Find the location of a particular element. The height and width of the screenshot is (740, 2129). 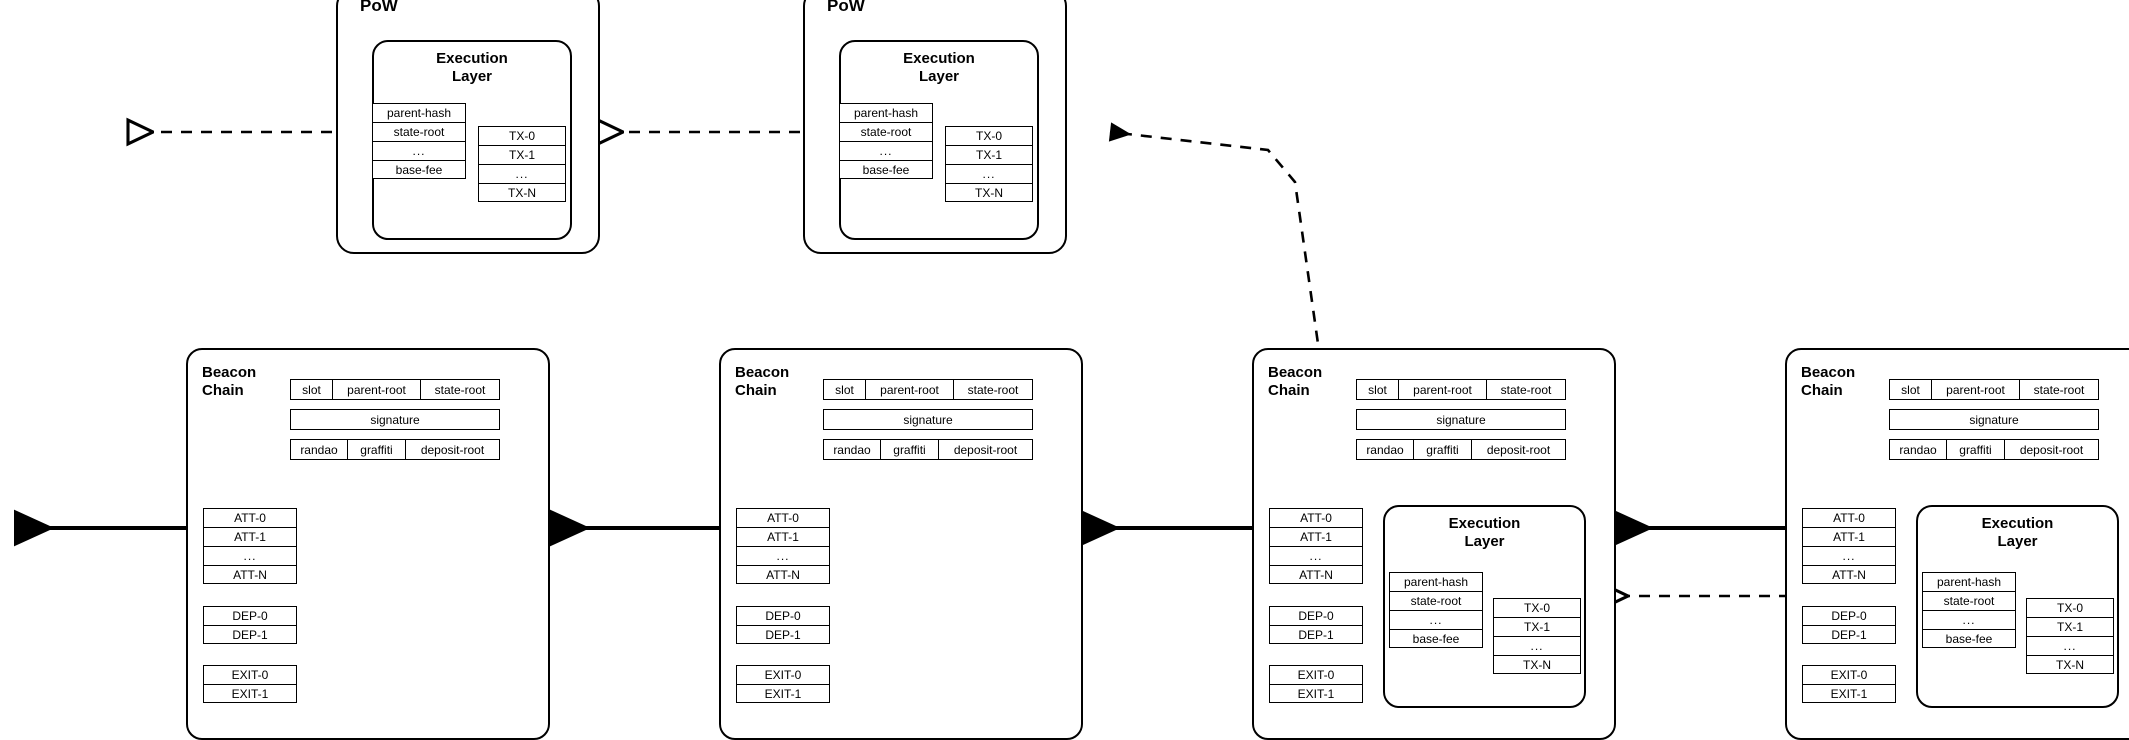

beacon-block-4-attestations: ATT-0 ATT-1 ... ATT-N is located at coordinates (1849, 546).